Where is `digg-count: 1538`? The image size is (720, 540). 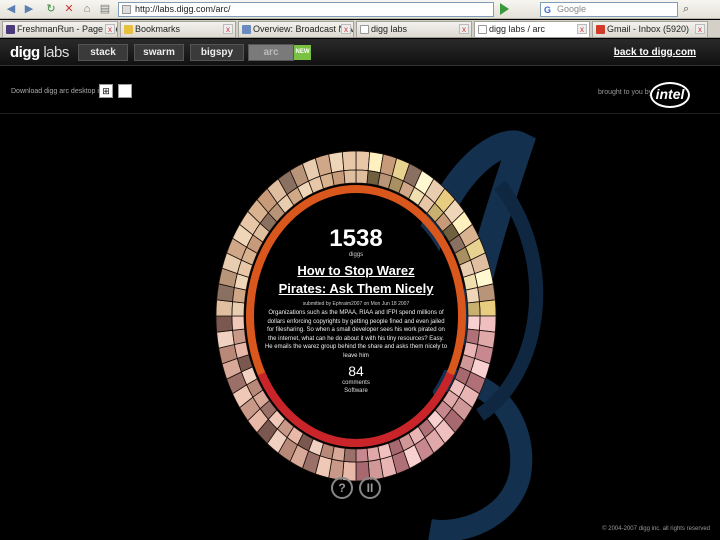 digg-count: 1538 is located at coordinates (356, 238).